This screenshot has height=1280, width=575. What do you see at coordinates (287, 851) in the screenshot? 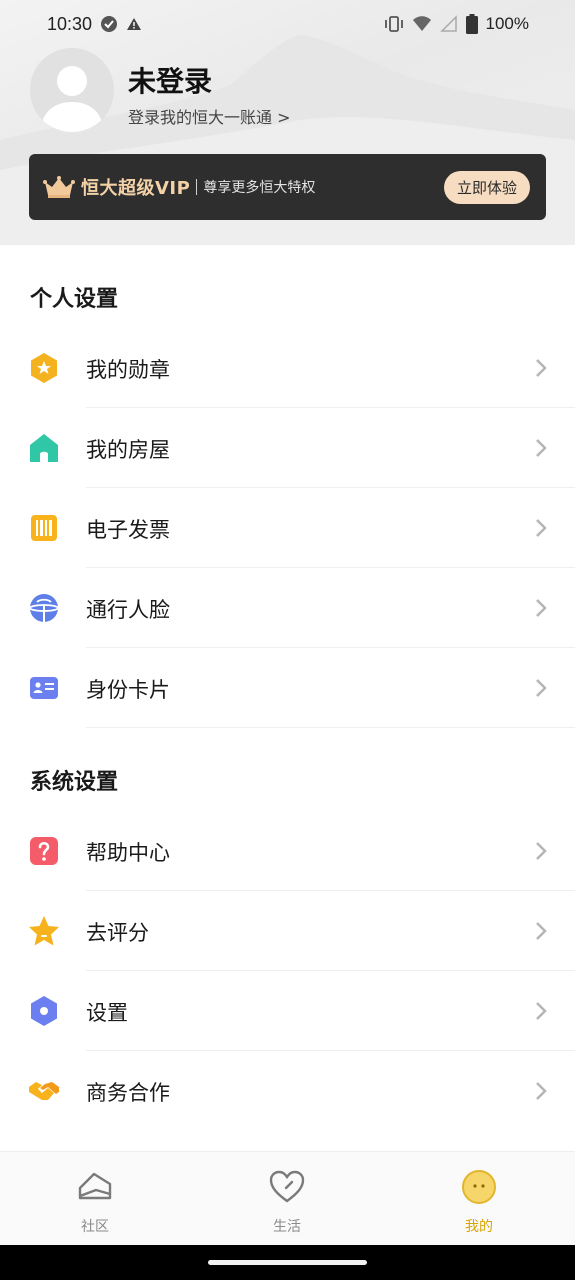
I see `menu-item-help: 帮助中心` at bounding box center [287, 851].